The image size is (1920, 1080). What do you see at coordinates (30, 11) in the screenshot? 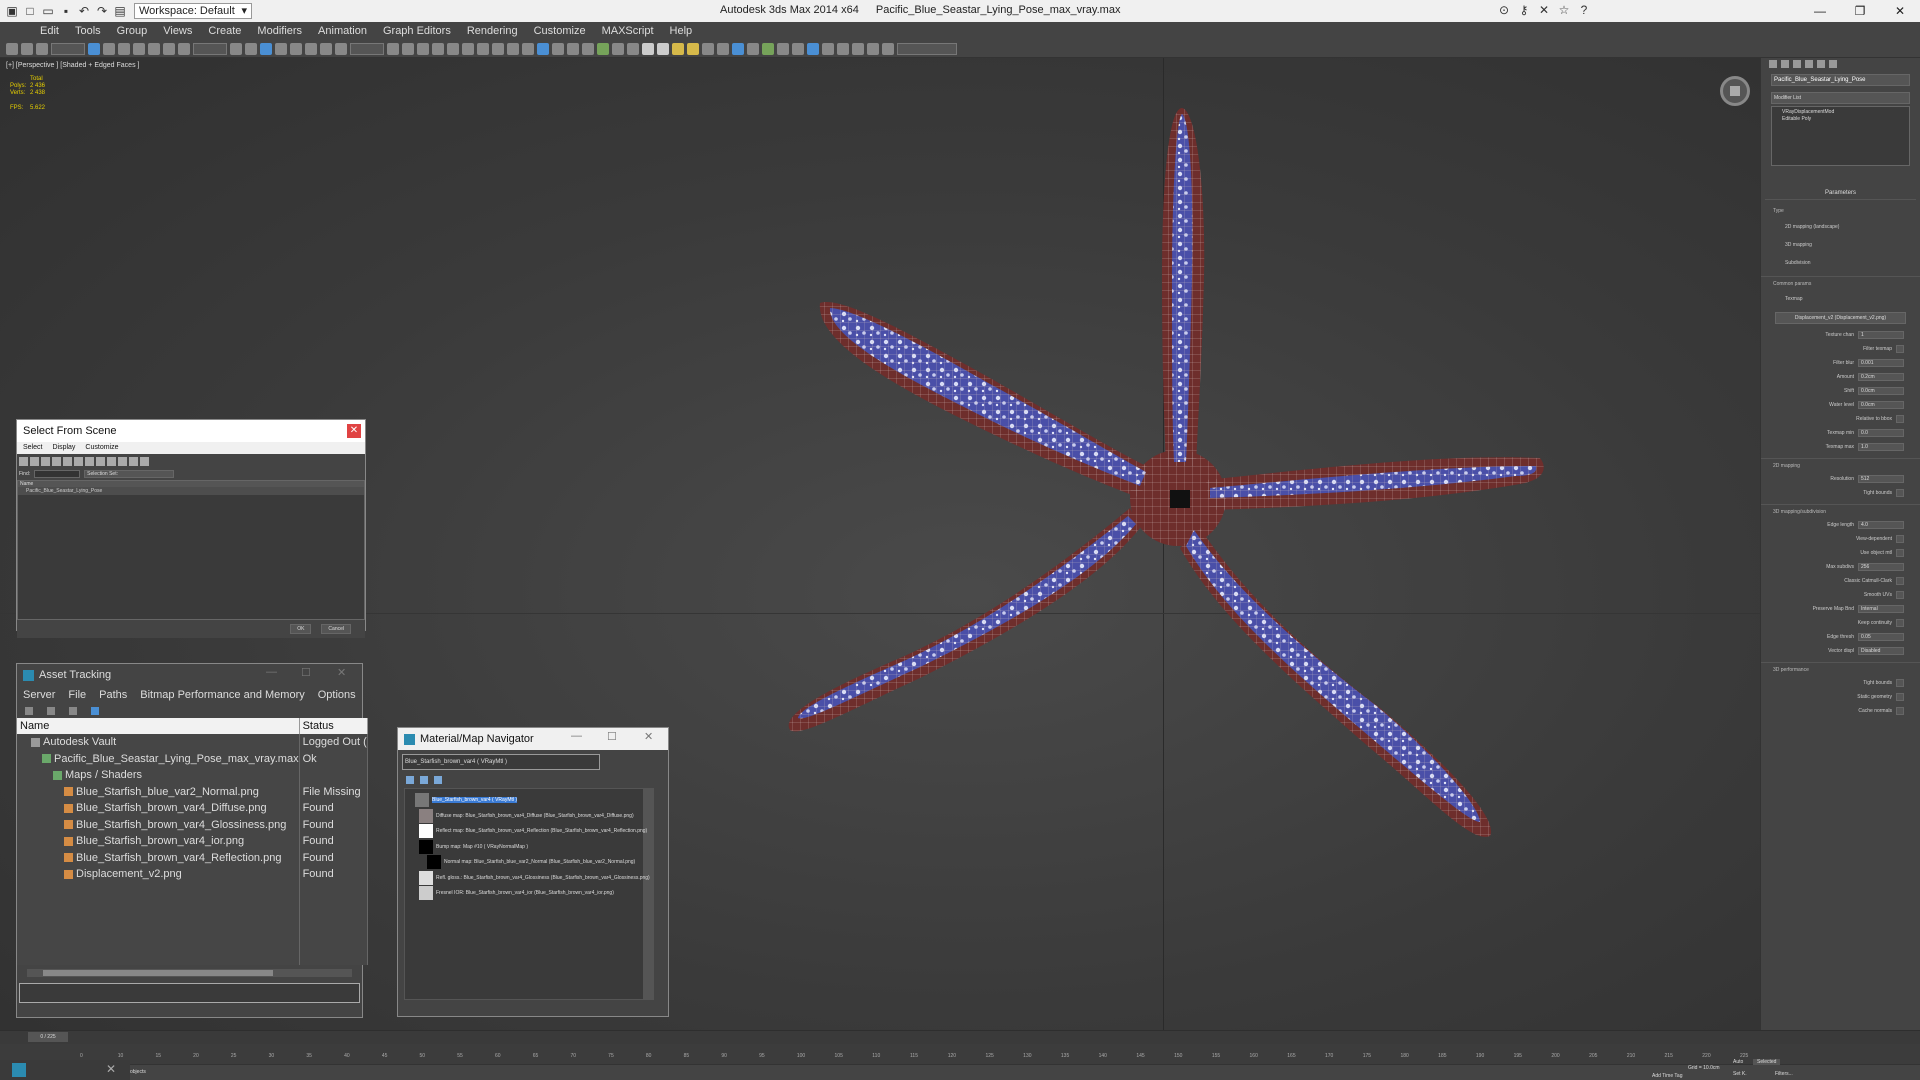
I see `new-file-icon: □` at bounding box center [30, 11].